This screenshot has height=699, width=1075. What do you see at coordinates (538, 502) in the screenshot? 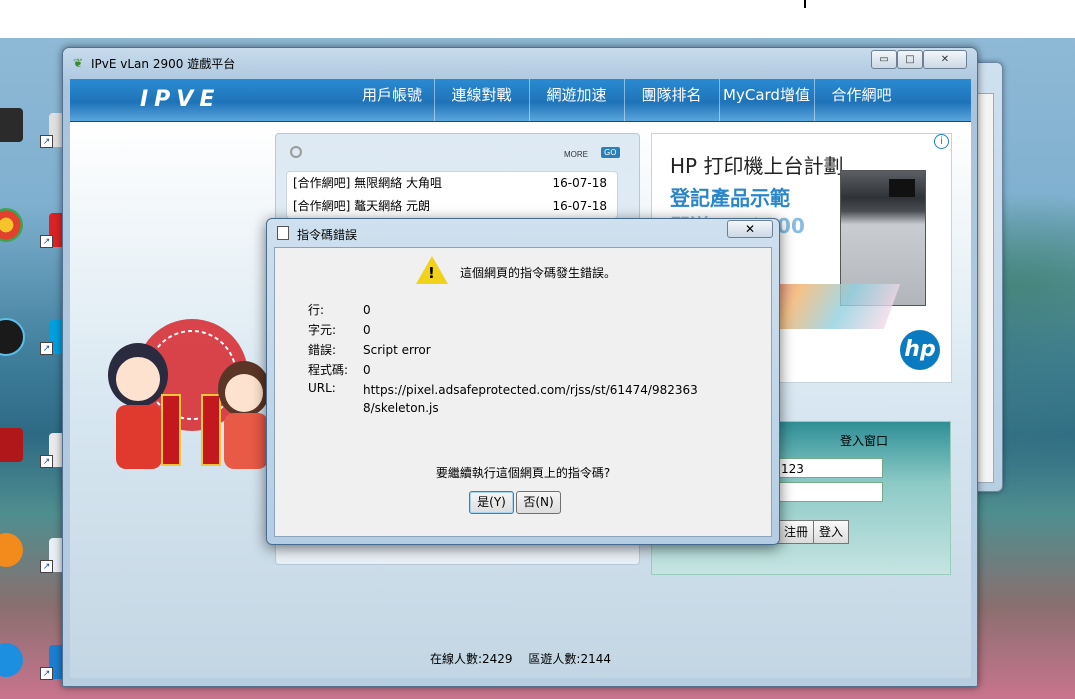
I see `no-button: 否(N)` at bounding box center [538, 502].